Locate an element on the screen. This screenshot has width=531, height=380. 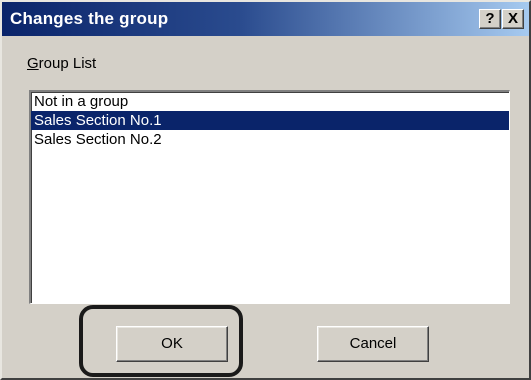
close-button: X is located at coordinates (513, 19).